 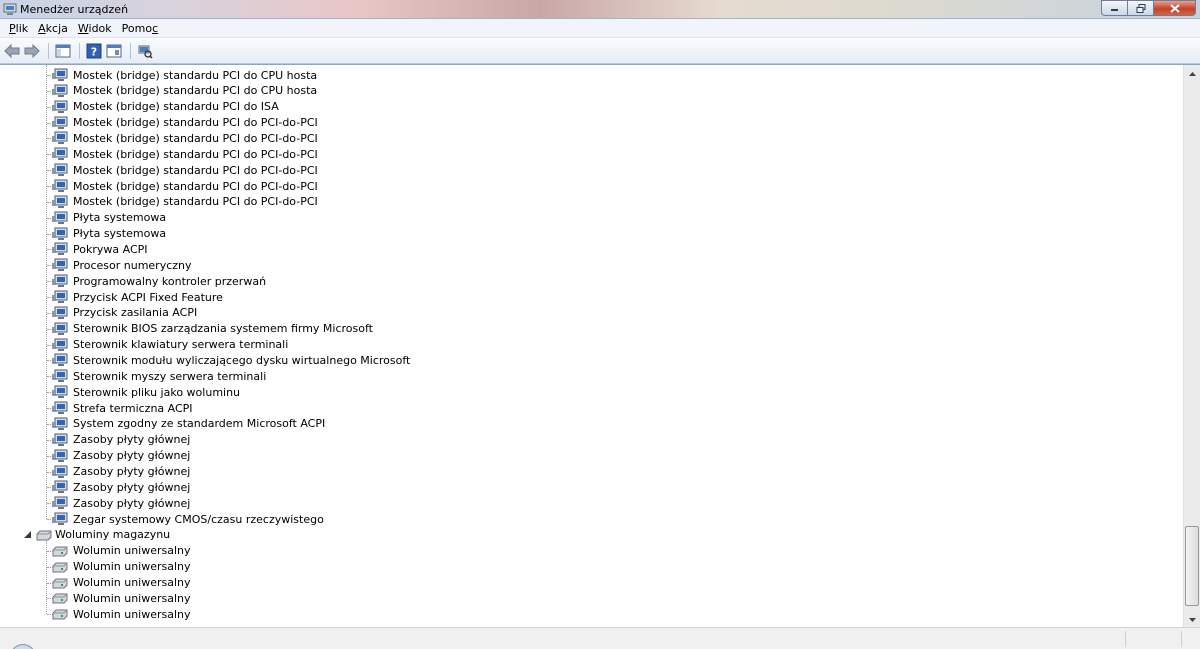 I want to click on tree-item-label: Strefa termiczna ACPI, so click(x=133, y=408).